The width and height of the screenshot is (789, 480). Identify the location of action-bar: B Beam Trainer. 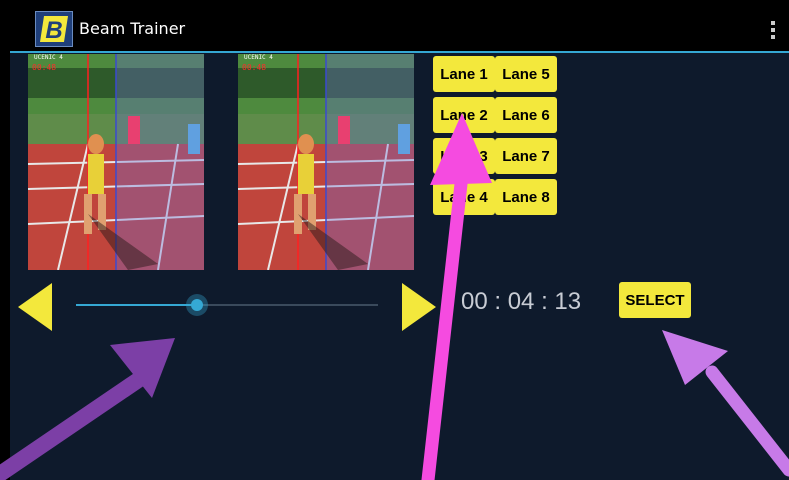
(399, 30).